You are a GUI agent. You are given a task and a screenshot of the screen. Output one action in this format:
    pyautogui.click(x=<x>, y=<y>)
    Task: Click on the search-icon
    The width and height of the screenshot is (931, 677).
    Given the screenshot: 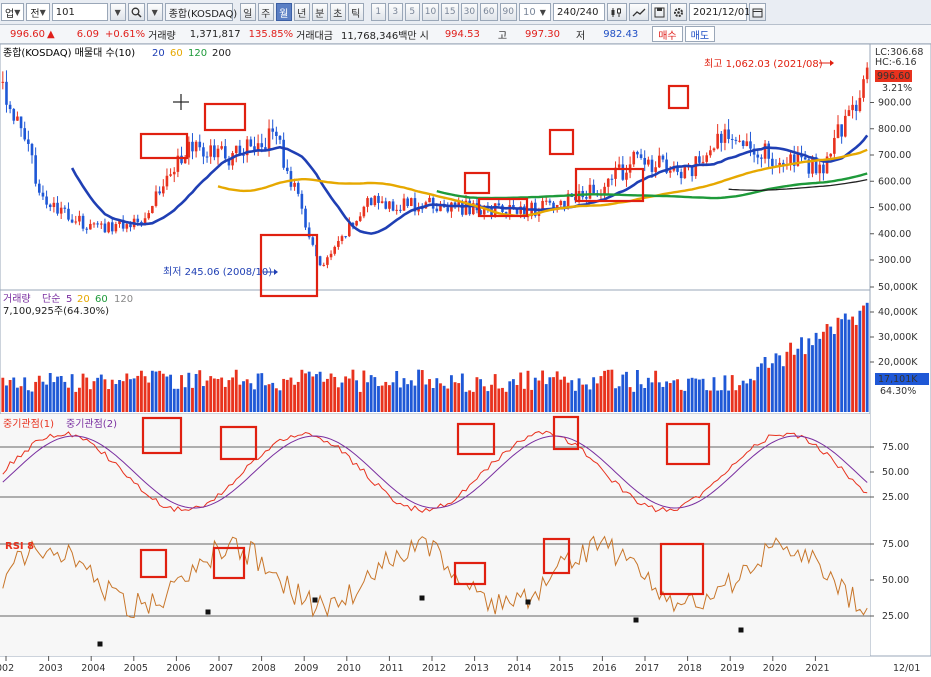 What is the action you would take?
    pyautogui.click(x=136, y=12)
    